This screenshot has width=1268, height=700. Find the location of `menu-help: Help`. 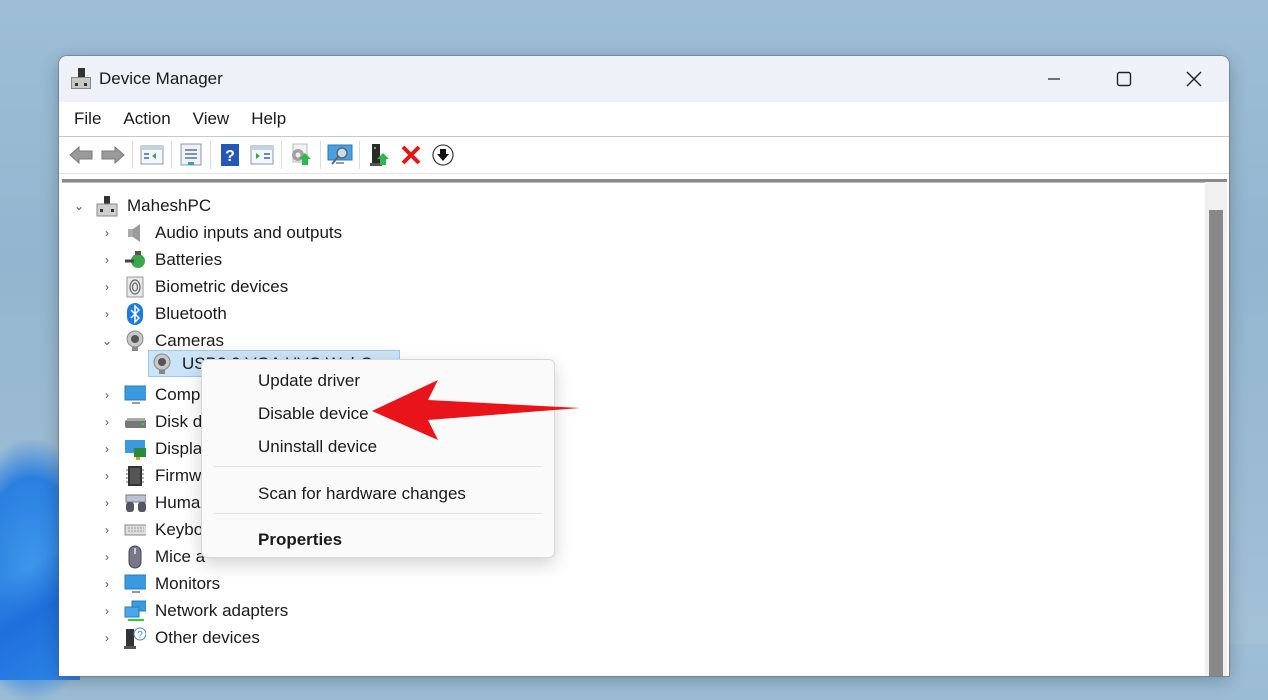

menu-help: Help is located at coordinates (268, 119).